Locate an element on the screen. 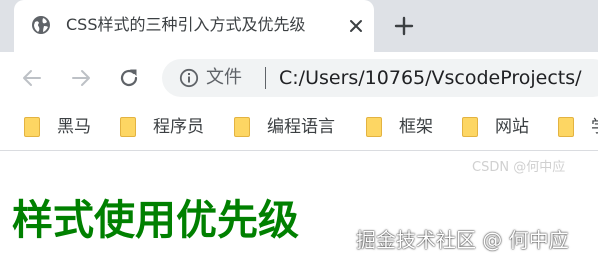 The width and height of the screenshot is (598, 271). address-bar: 文件 C:/Users/10765/VscodeProjects/ is located at coordinates (380, 78).